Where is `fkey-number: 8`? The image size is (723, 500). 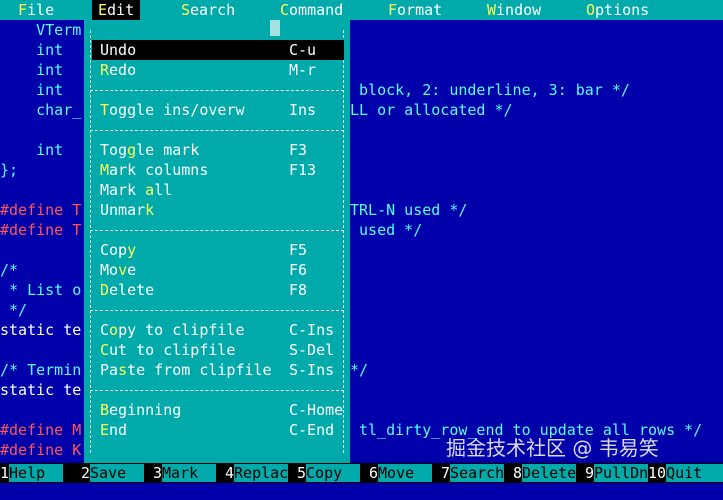
fkey-number: 8 is located at coordinates (518, 473).